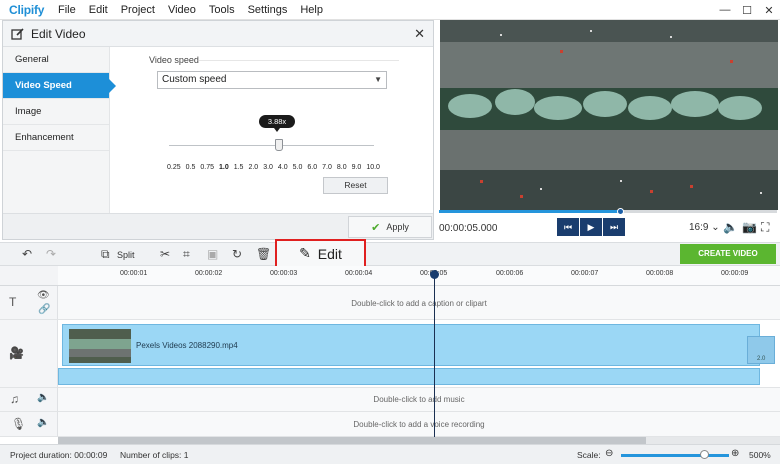 The image size is (780, 464). What do you see at coordinates (277, 123) in the screenshot?
I see `speed-tooltip: 3.88x` at bounding box center [277, 123].